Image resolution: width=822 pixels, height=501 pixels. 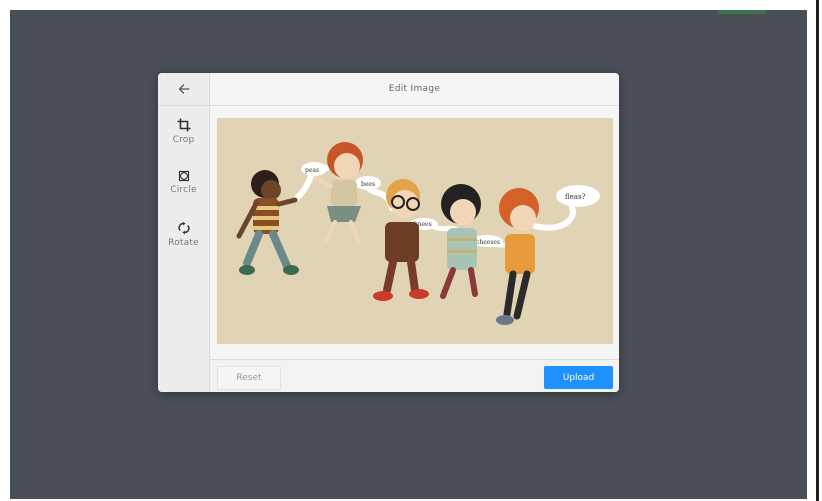 What do you see at coordinates (312, 170) in the screenshot?
I see `speech-word-peas: peas` at bounding box center [312, 170].